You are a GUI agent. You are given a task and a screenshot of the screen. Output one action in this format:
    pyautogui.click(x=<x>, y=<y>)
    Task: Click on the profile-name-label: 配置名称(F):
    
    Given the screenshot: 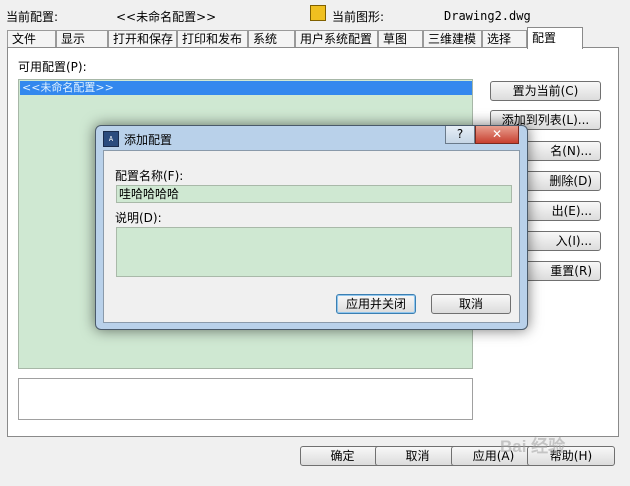 What is the action you would take?
    pyautogui.click(x=149, y=176)
    